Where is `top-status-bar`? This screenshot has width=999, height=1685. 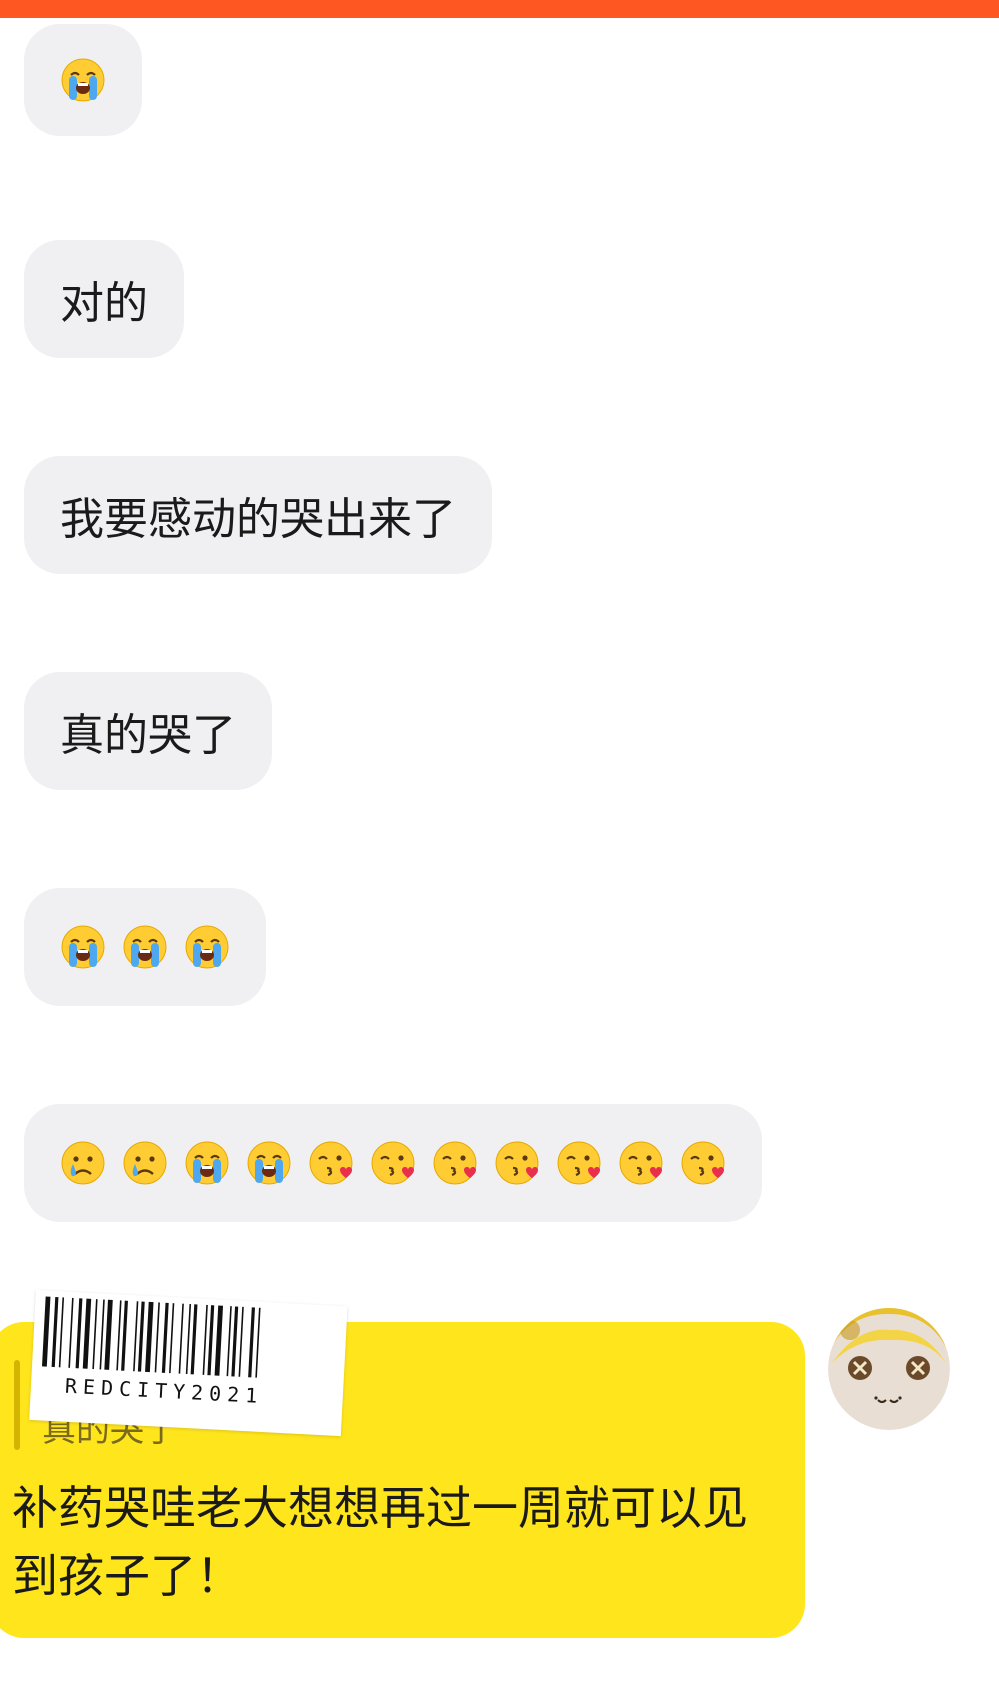 top-status-bar is located at coordinates (499, 9).